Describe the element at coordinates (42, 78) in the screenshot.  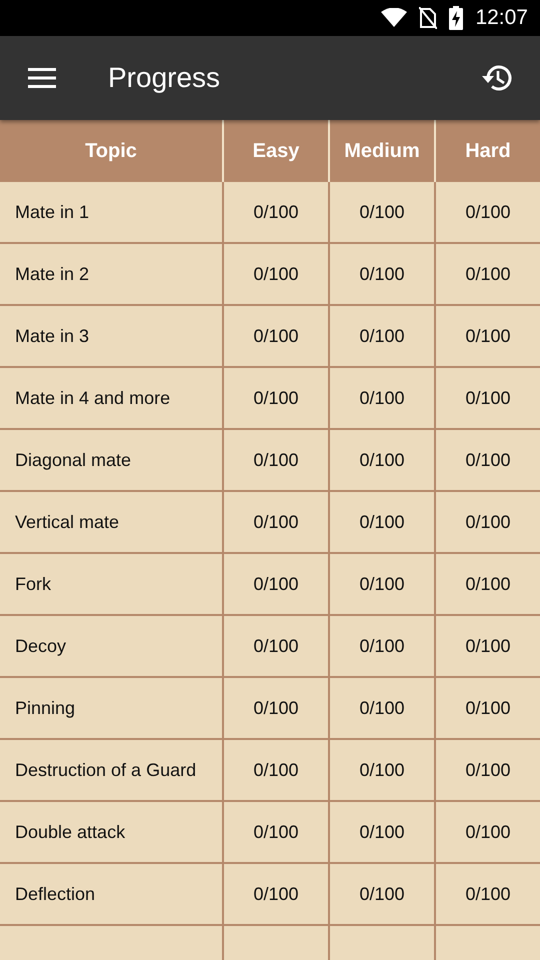
I see `menu-icon` at that location.